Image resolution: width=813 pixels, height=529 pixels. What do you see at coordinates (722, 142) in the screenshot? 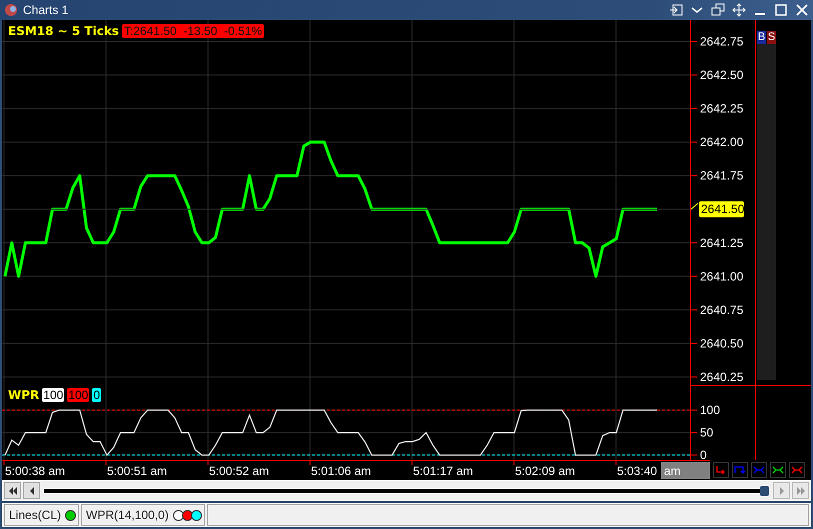
I see `axis-label: 2642.00` at bounding box center [722, 142].